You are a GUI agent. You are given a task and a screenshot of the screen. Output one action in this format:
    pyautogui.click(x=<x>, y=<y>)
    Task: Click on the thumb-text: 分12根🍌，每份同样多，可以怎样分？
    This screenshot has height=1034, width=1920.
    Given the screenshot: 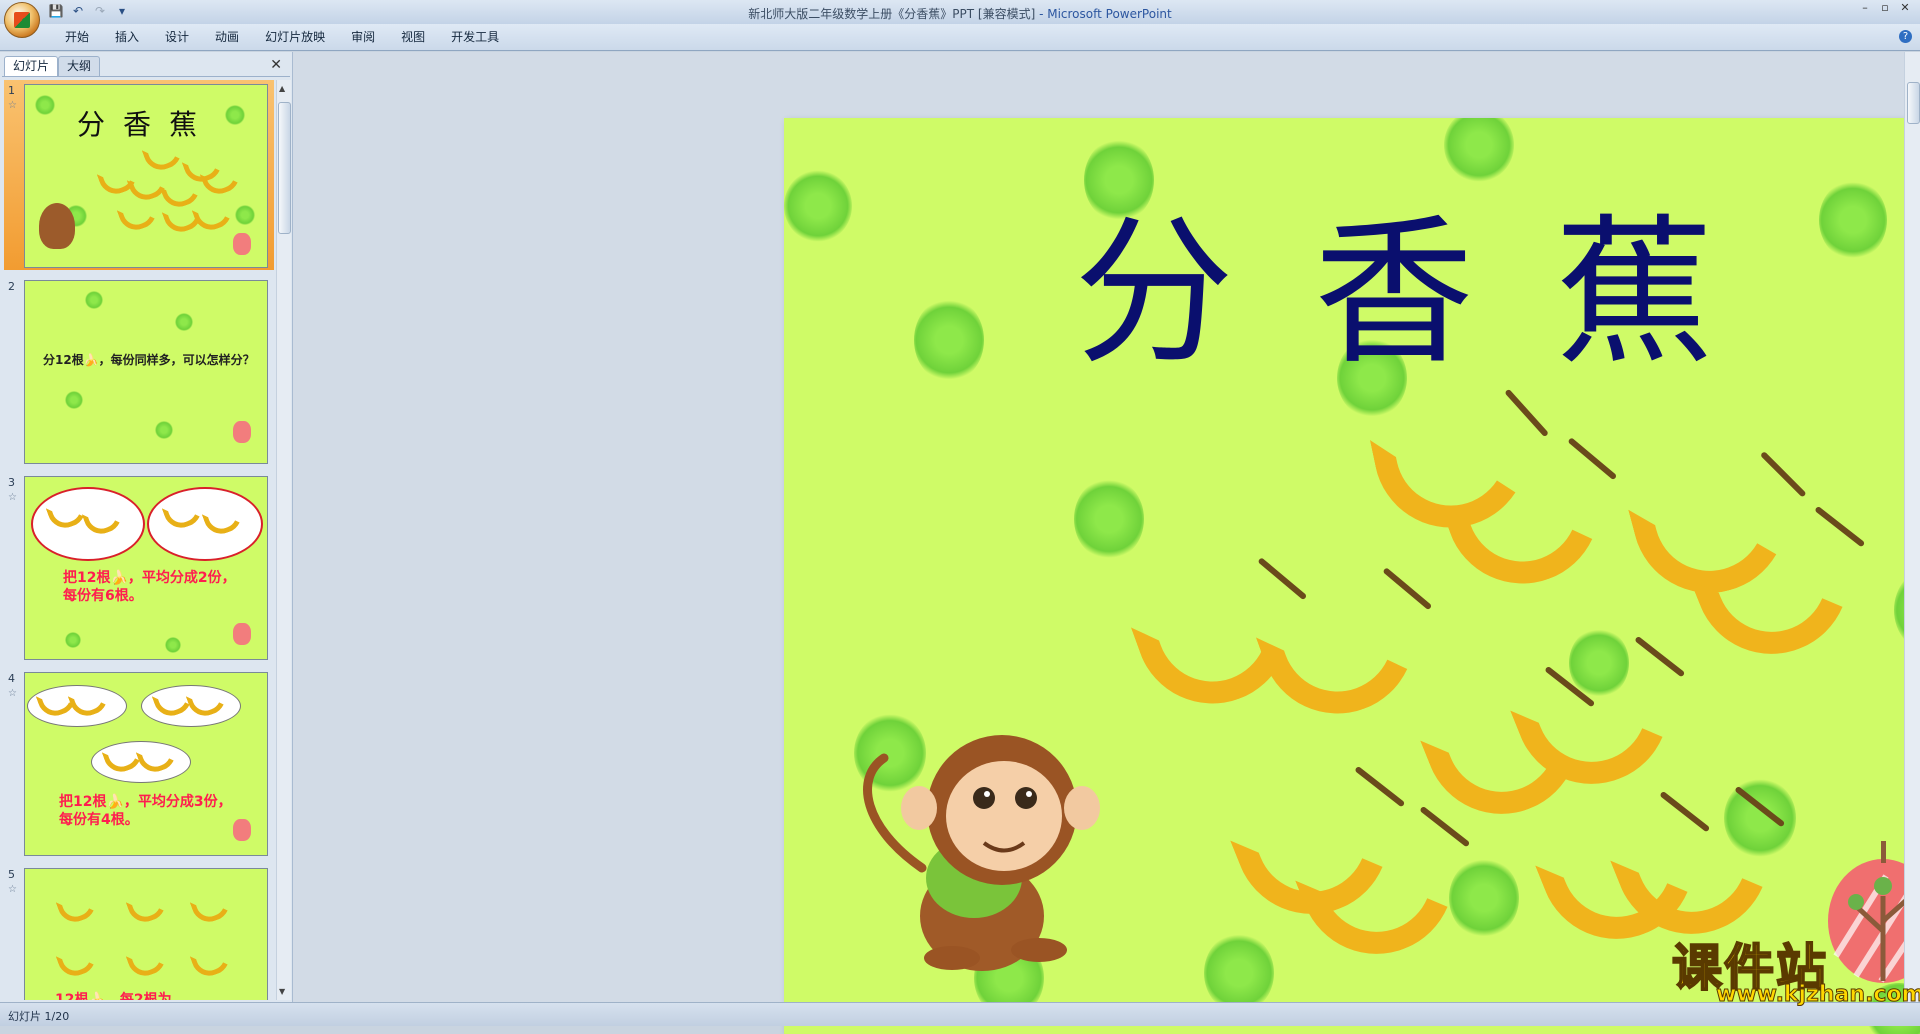 What is the action you would take?
    pyautogui.click(x=149, y=360)
    